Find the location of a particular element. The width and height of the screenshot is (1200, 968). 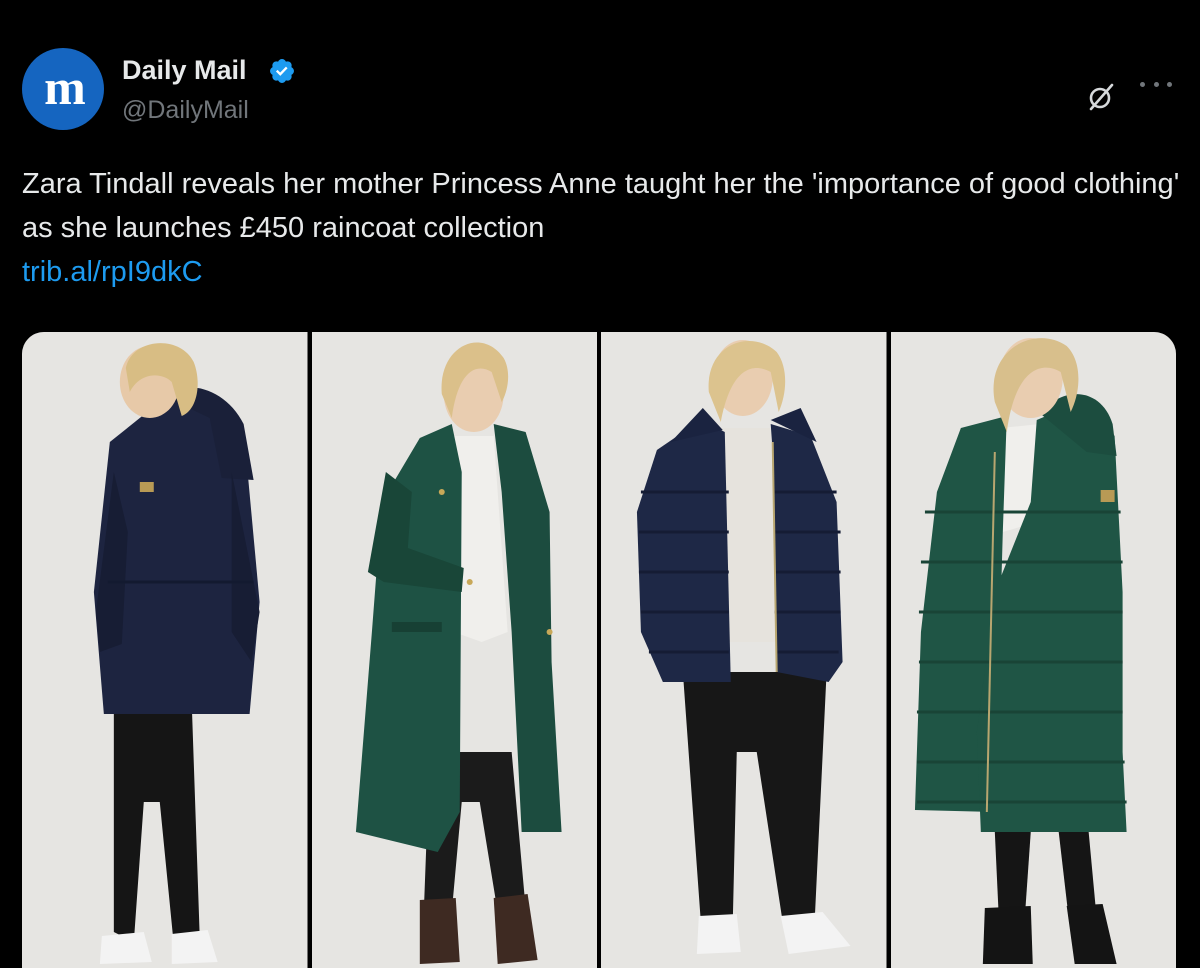

author-avatar: m is located at coordinates (63, 89).